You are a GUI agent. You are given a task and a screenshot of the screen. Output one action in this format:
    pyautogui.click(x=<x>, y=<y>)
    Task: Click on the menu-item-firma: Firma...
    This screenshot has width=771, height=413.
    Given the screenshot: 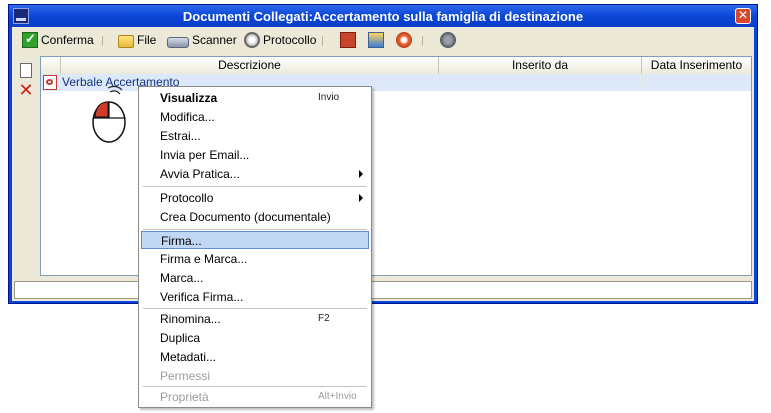 What is the action you would take?
    pyautogui.click(x=255, y=240)
    